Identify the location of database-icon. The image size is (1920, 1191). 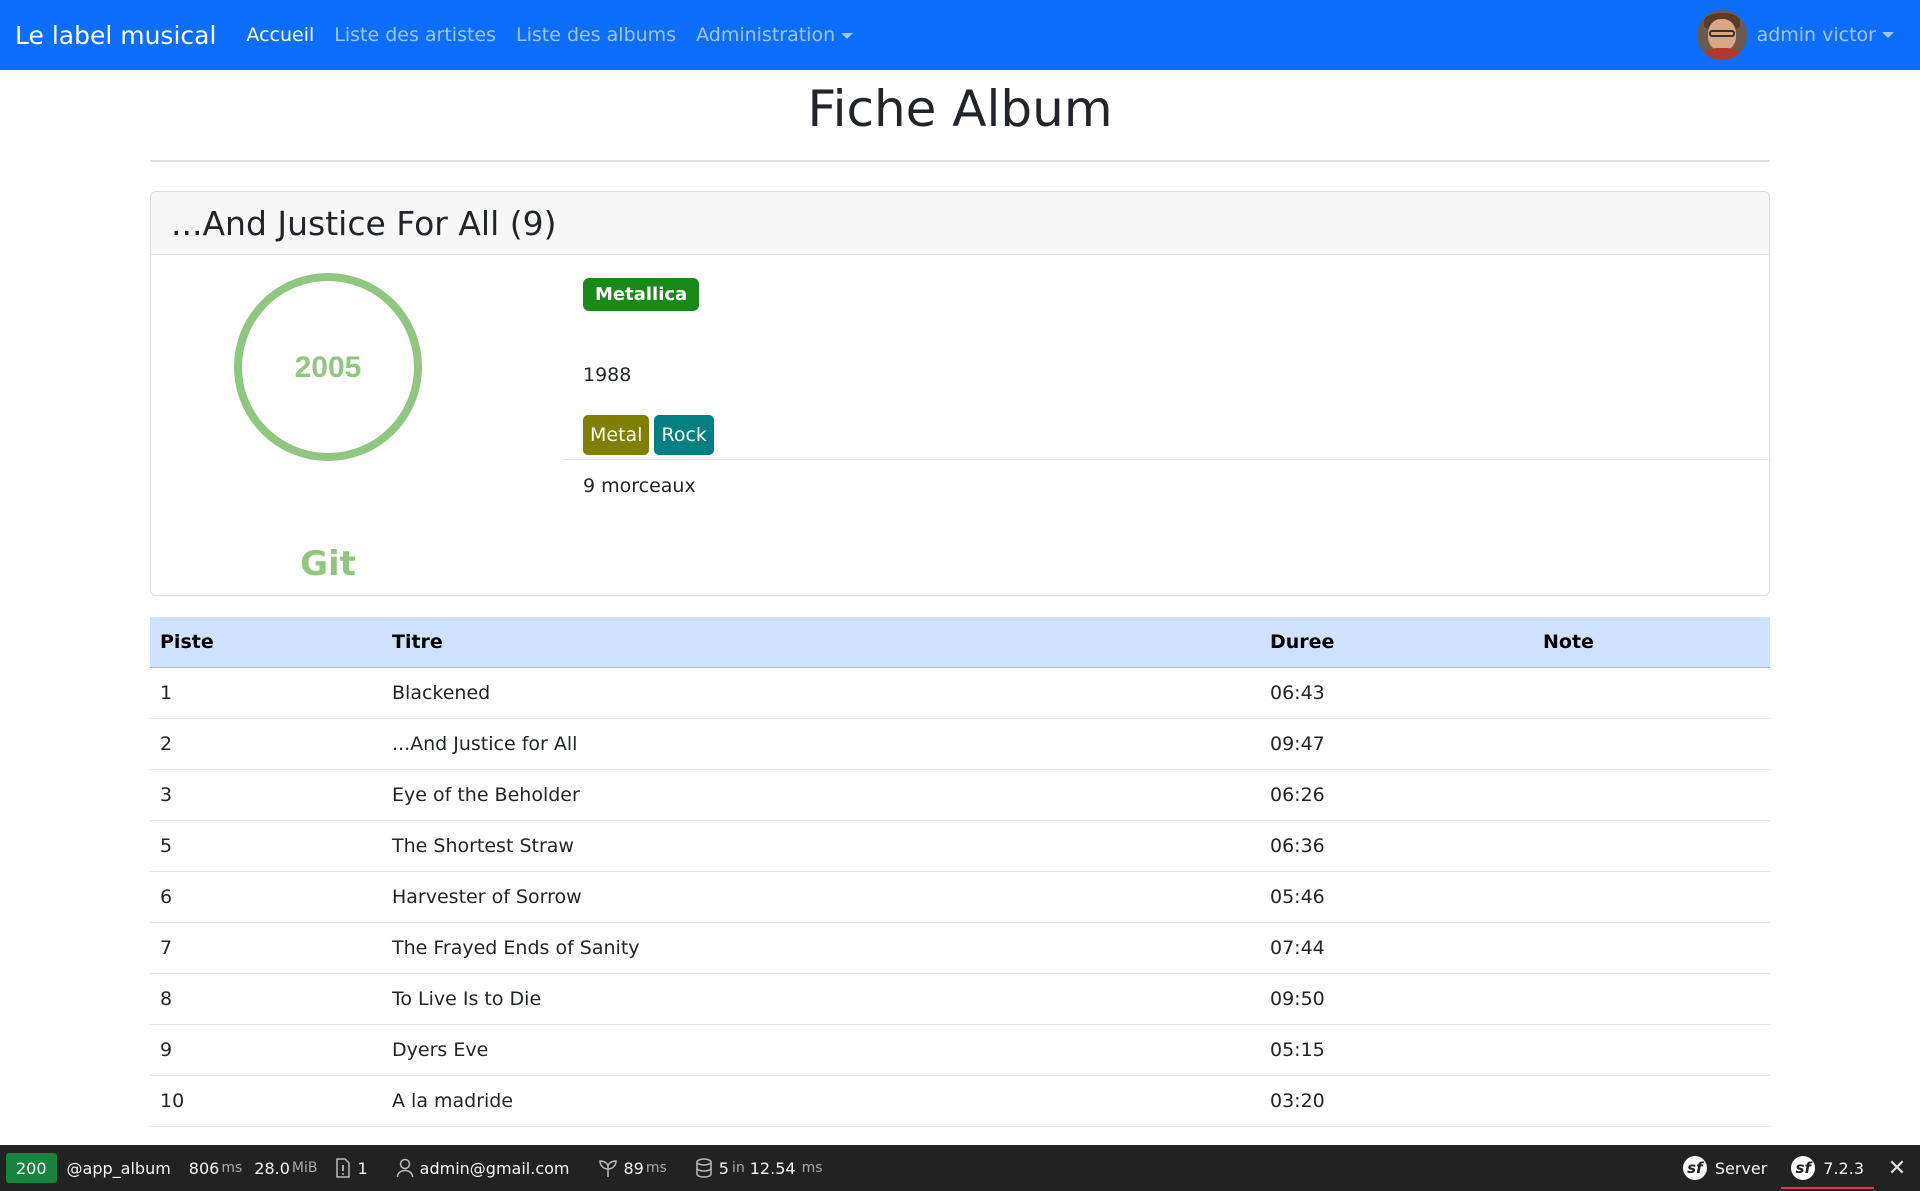
(704, 1168).